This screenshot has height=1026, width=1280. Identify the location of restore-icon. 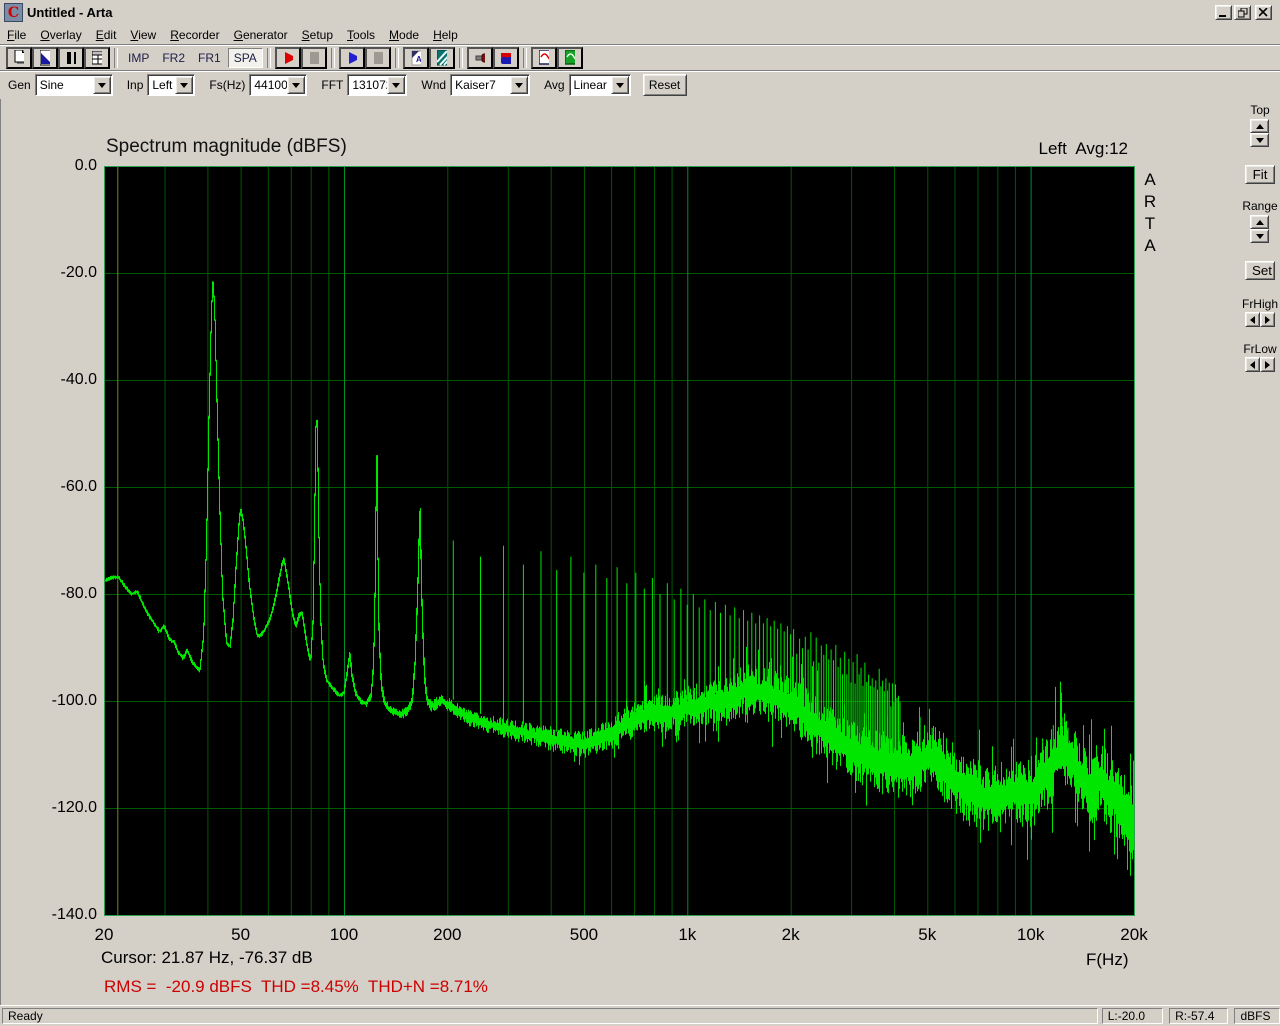
(1242, 12).